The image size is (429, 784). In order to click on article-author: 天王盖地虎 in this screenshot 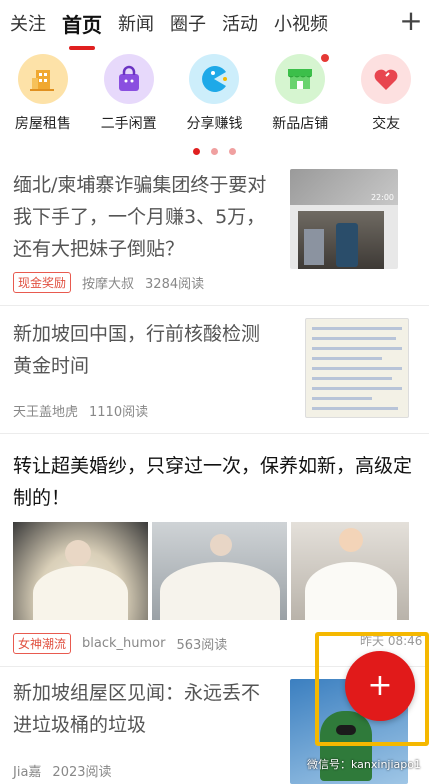, I will do `click(45, 410)`.